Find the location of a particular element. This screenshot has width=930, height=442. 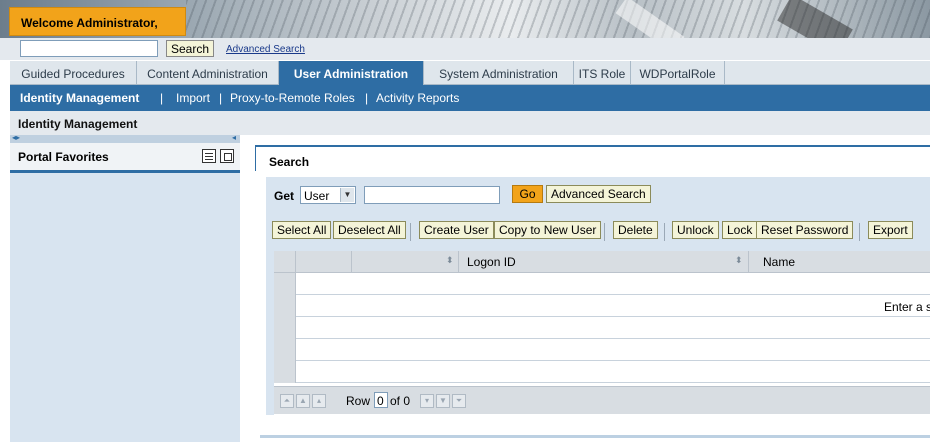

advanced-search-link: Advanced Search is located at coordinates (265, 49).